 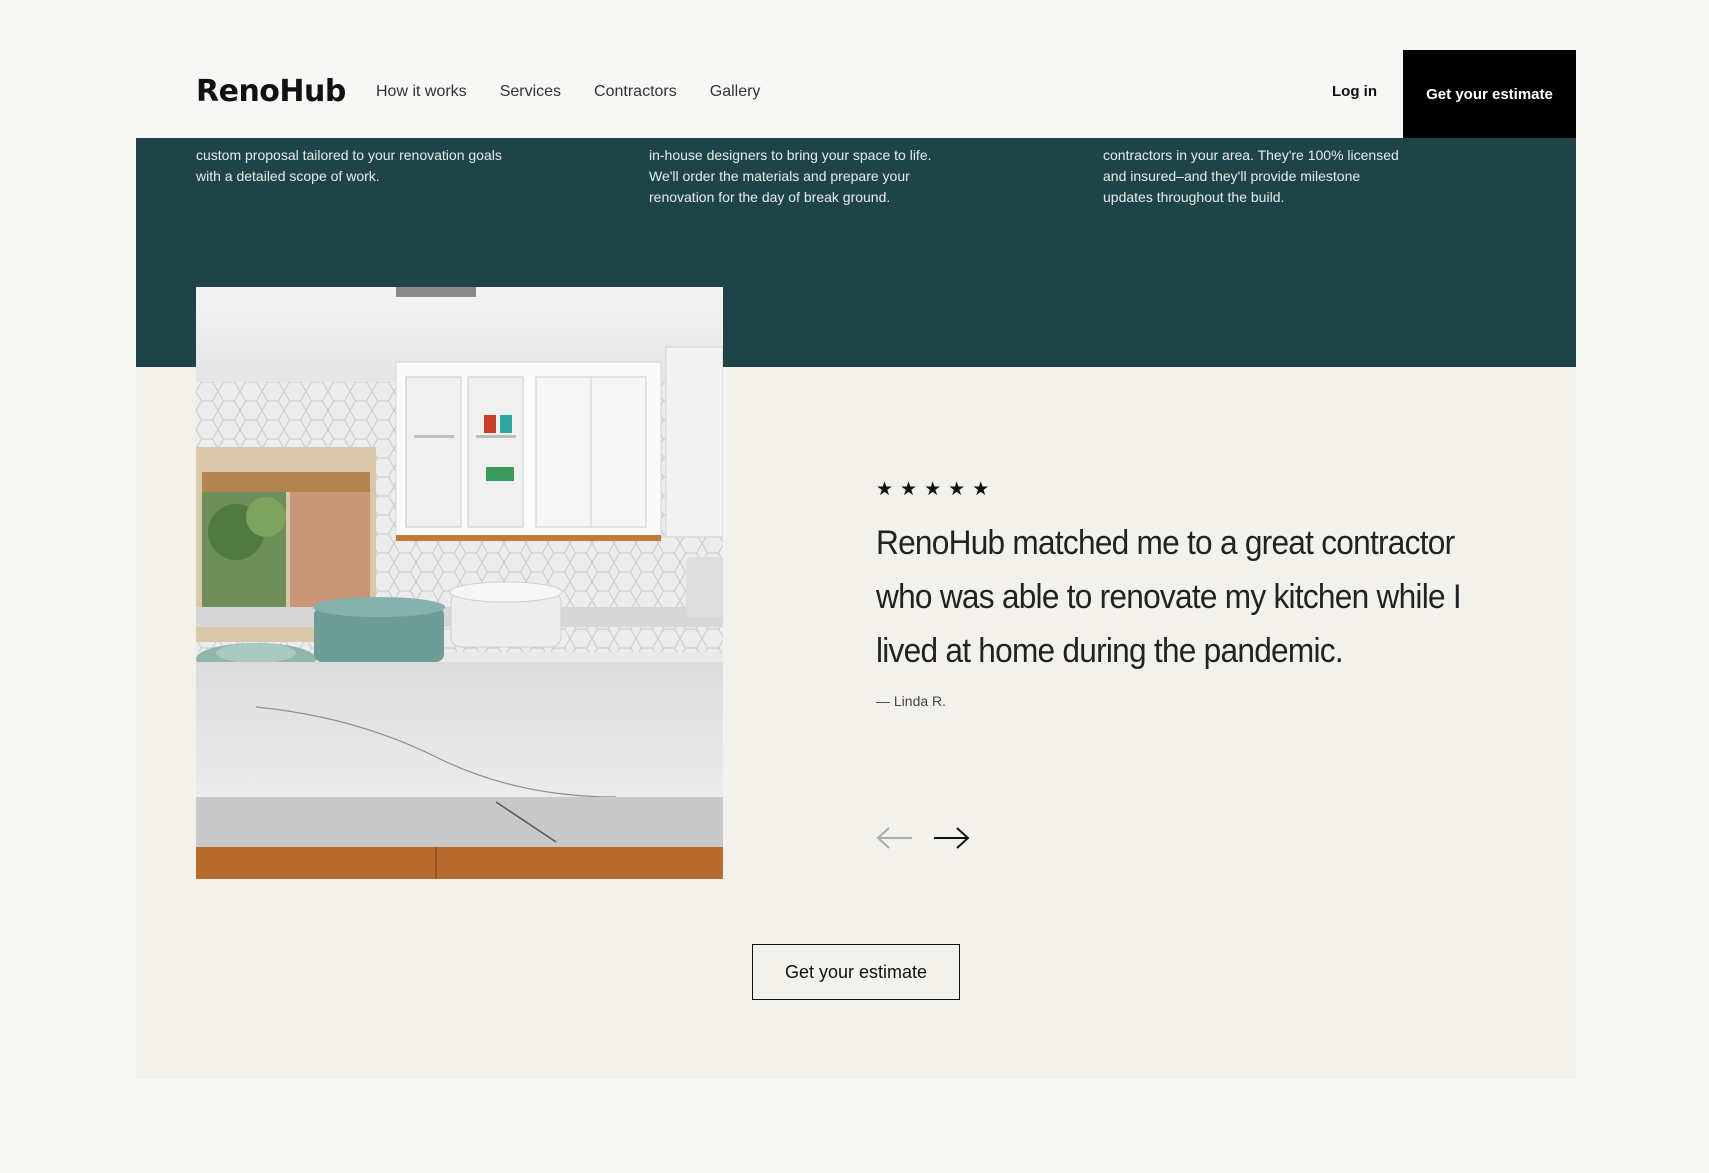 What do you see at coordinates (895, 838) in the screenshot?
I see `arrow-left-icon` at bounding box center [895, 838].